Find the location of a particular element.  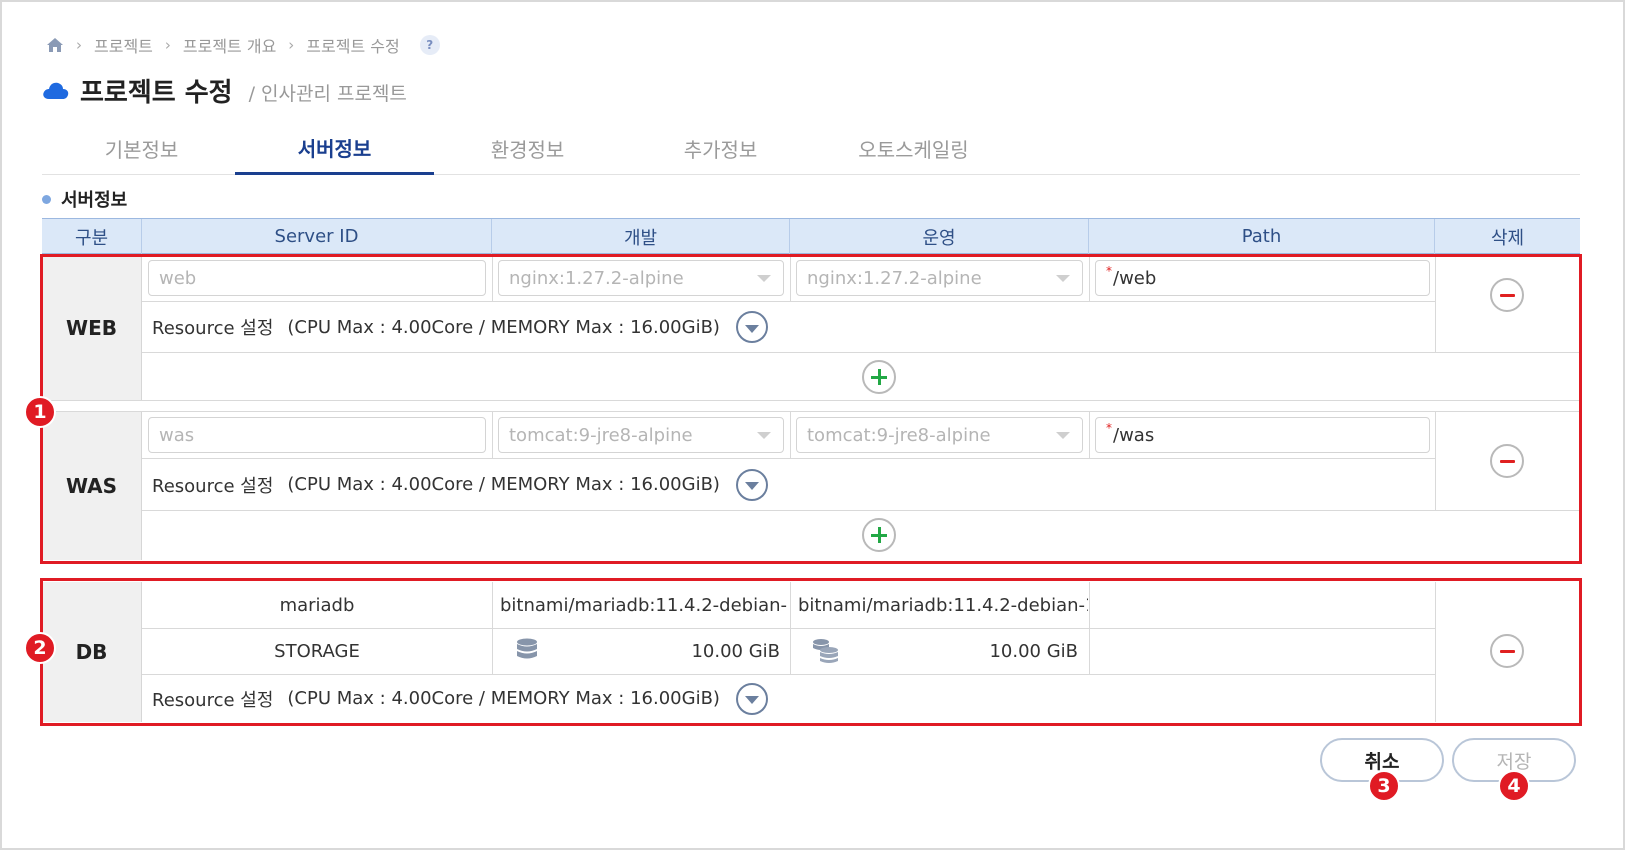

section-title: 서버정보 is located at coordinates (84, 199).